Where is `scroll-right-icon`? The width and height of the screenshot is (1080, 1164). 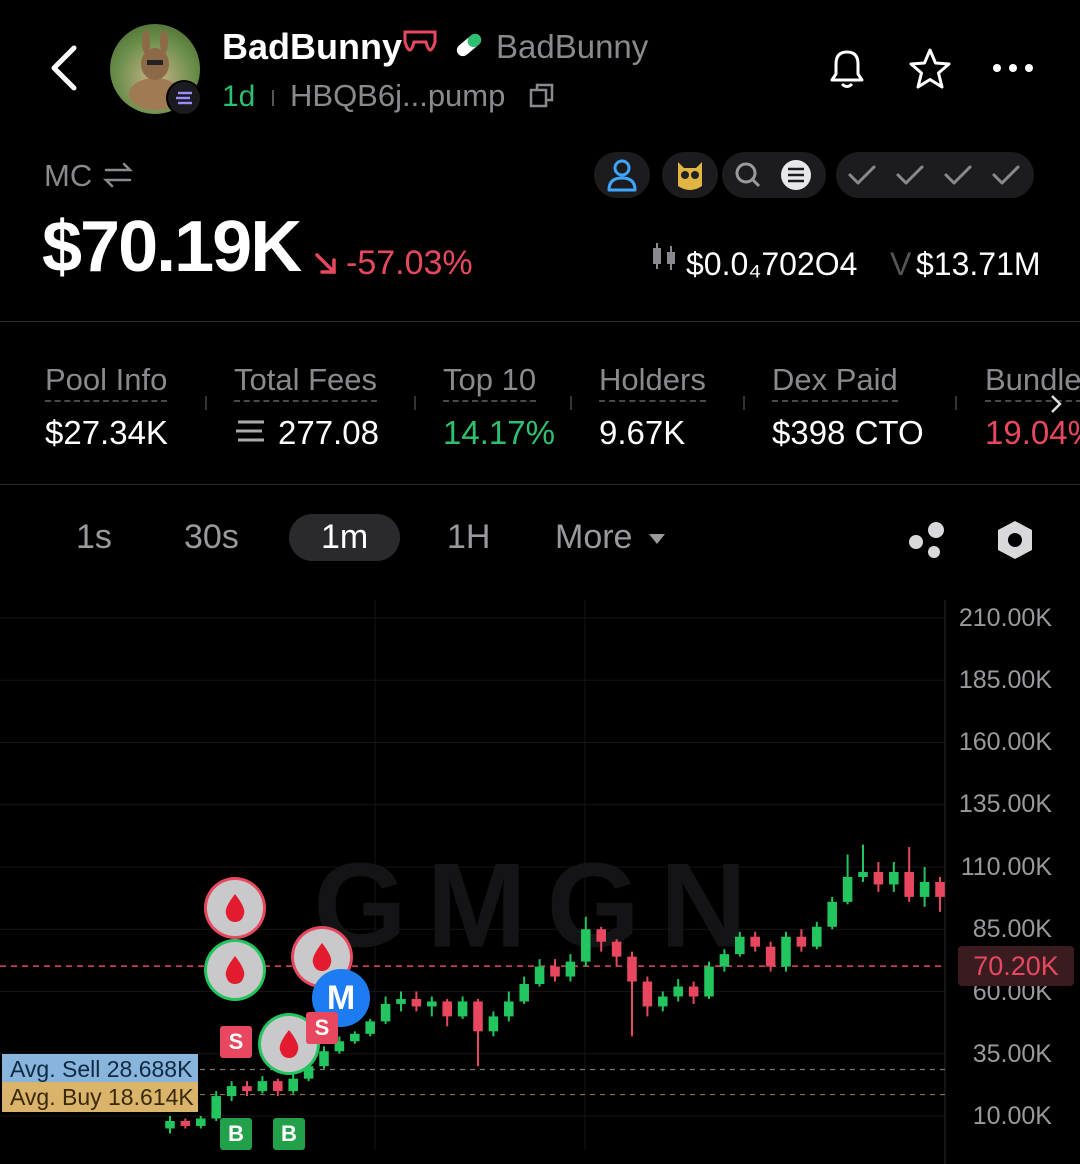
scroll-right-icon is located at coordinates (1056, 404).